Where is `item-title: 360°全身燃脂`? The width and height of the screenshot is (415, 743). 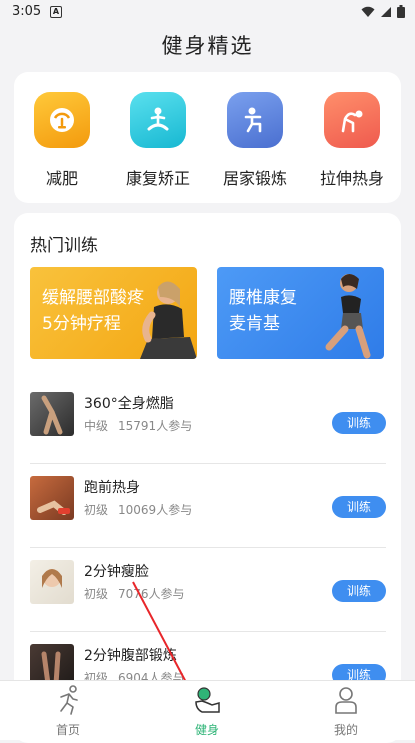
item-title: 360°全身燃脂 is located at coordinates (129, 404).